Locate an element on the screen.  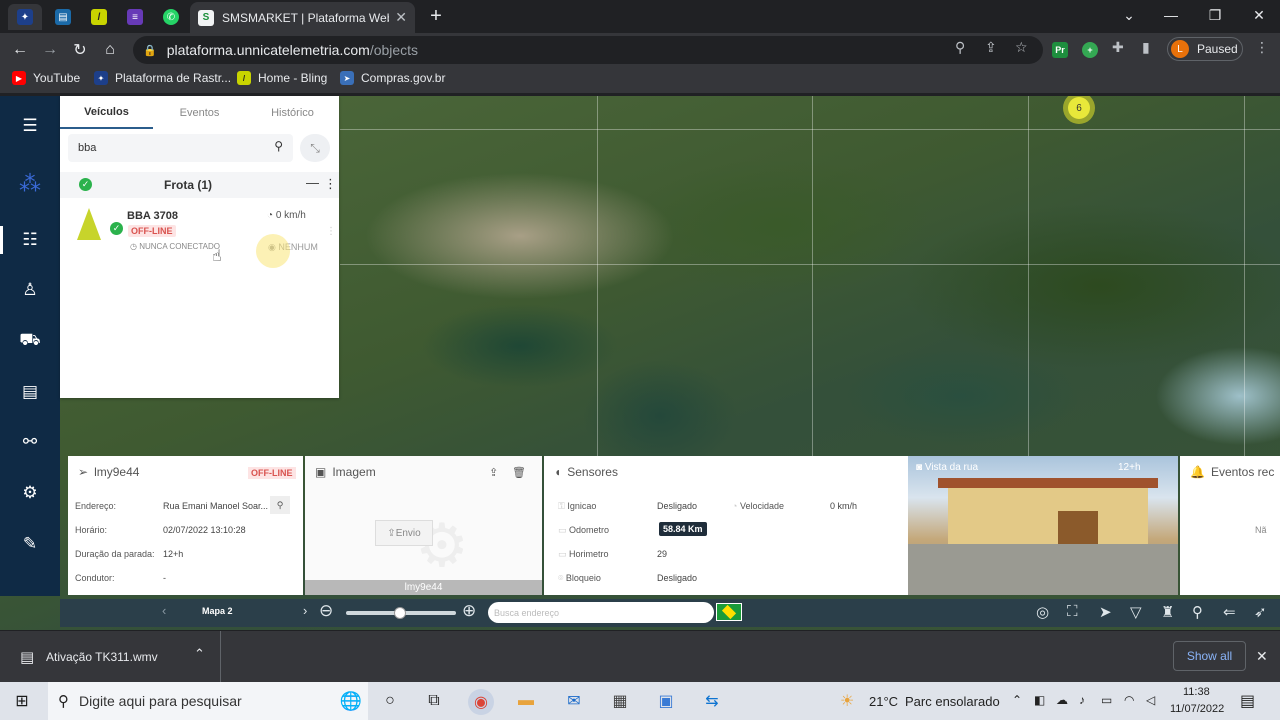
locate-arrow-icon: ➤ is located at coordinates (1105, 612).